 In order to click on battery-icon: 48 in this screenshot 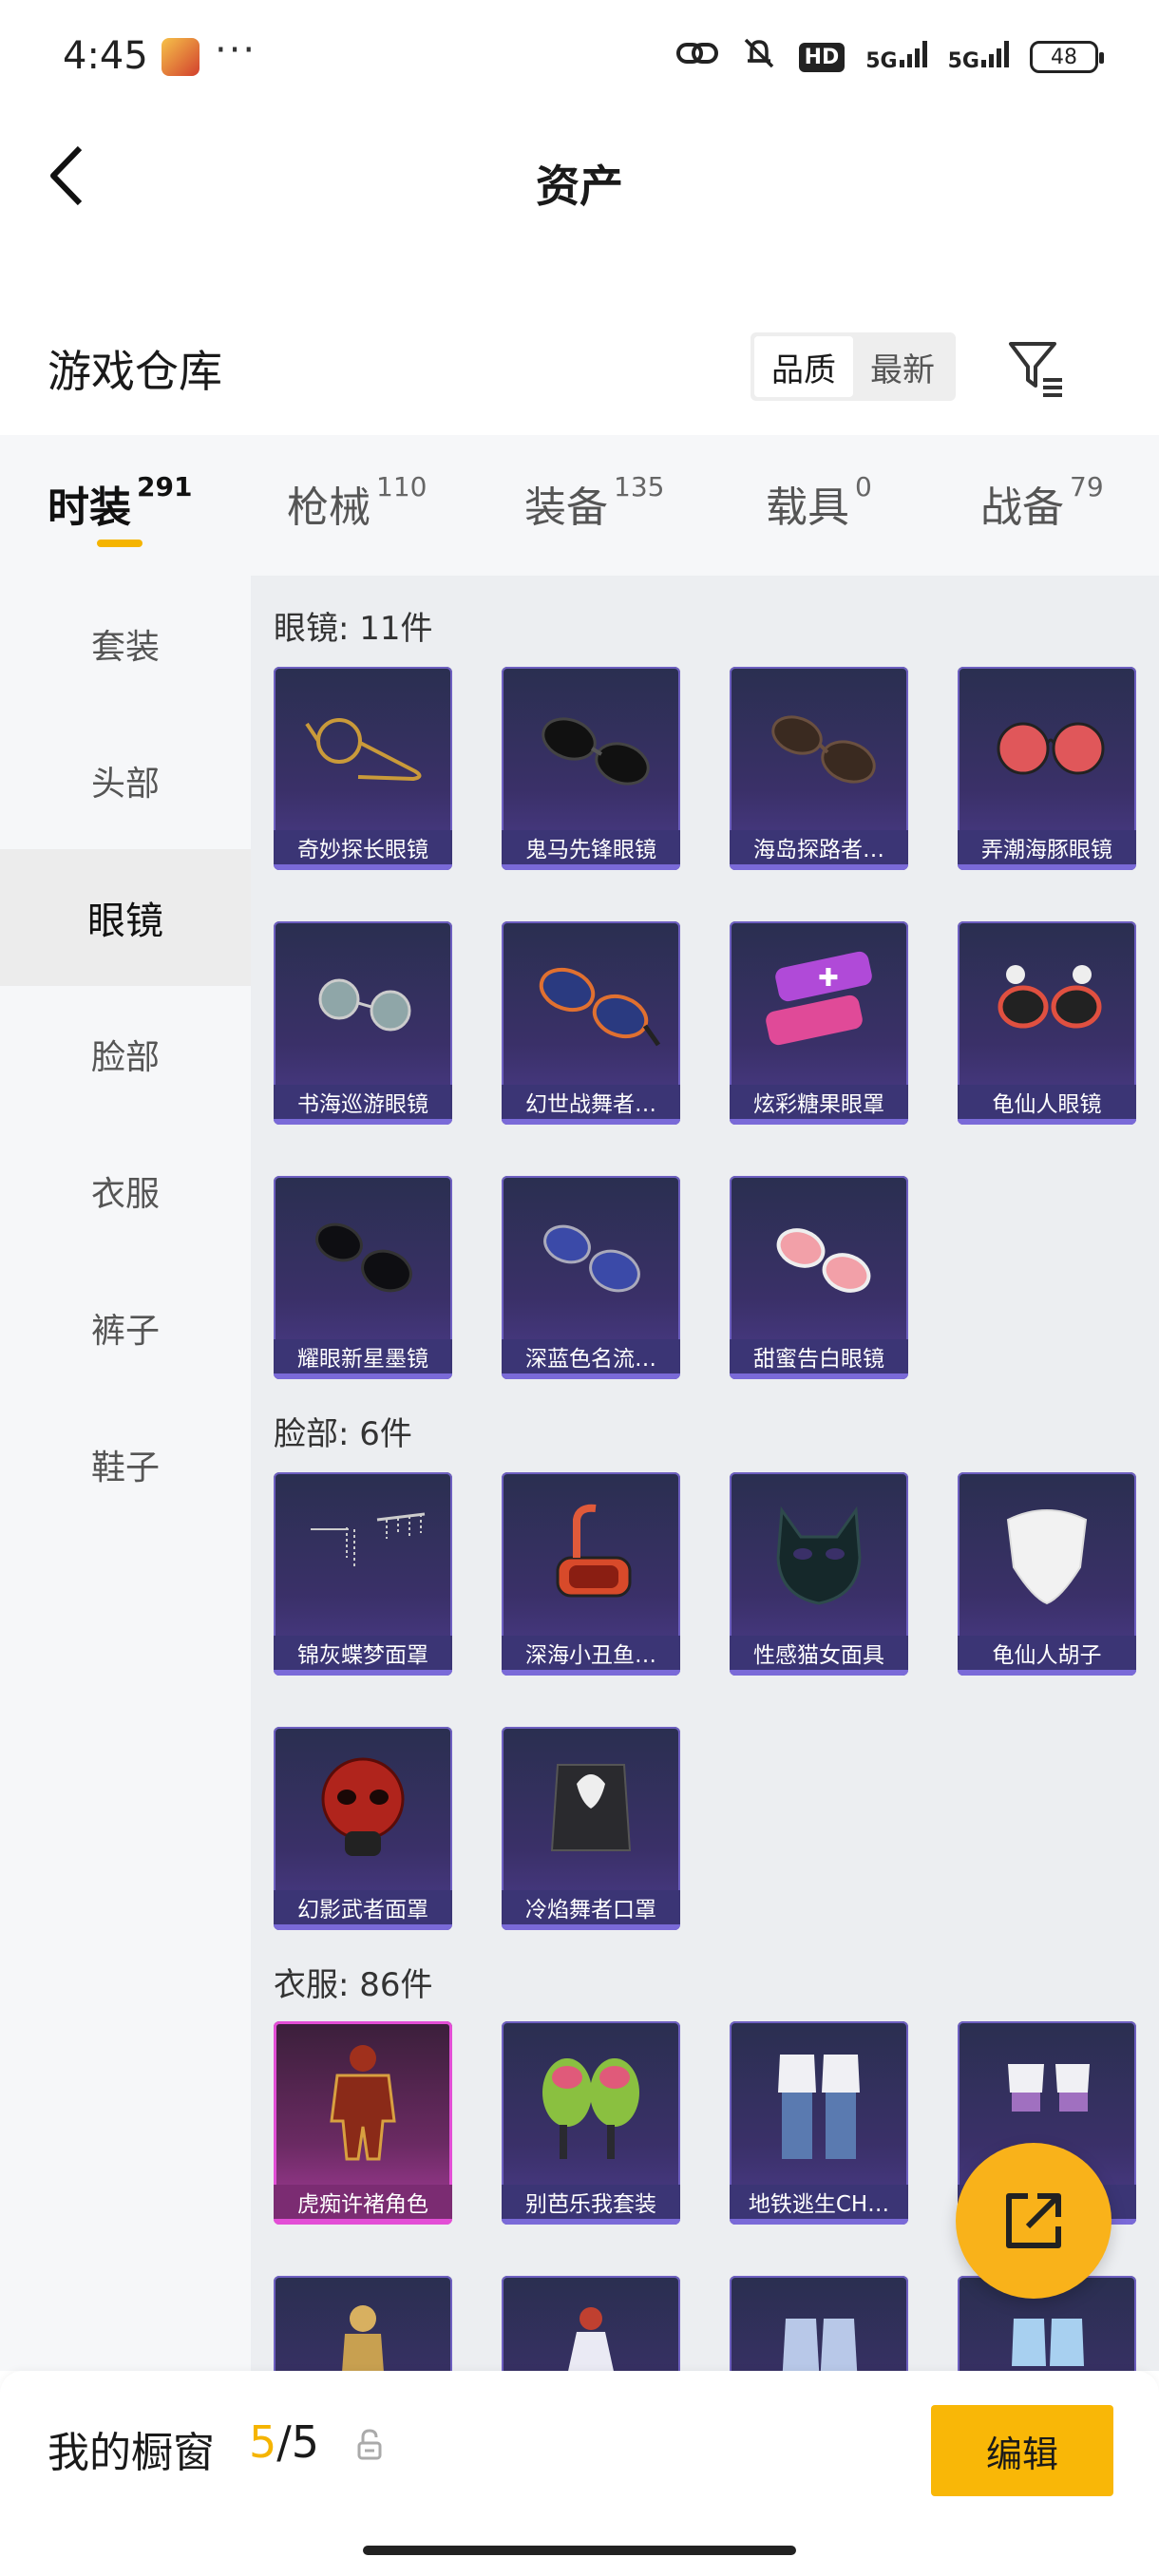, I will do `click(1067, 57)`.